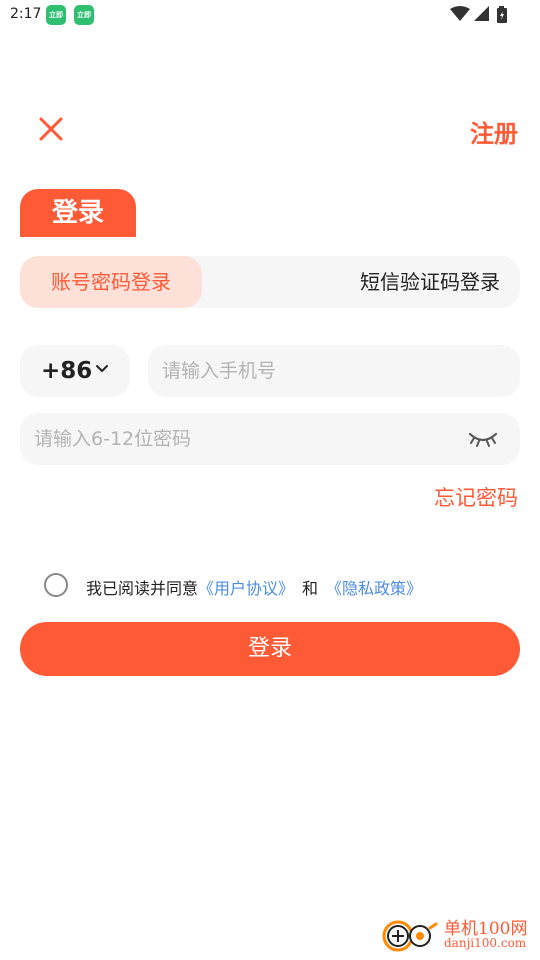 Image resolution: width=540 pixels, height=960 pixels. I want to click on agreement-prefix: 我已阅读并同意, so click(142, 588).